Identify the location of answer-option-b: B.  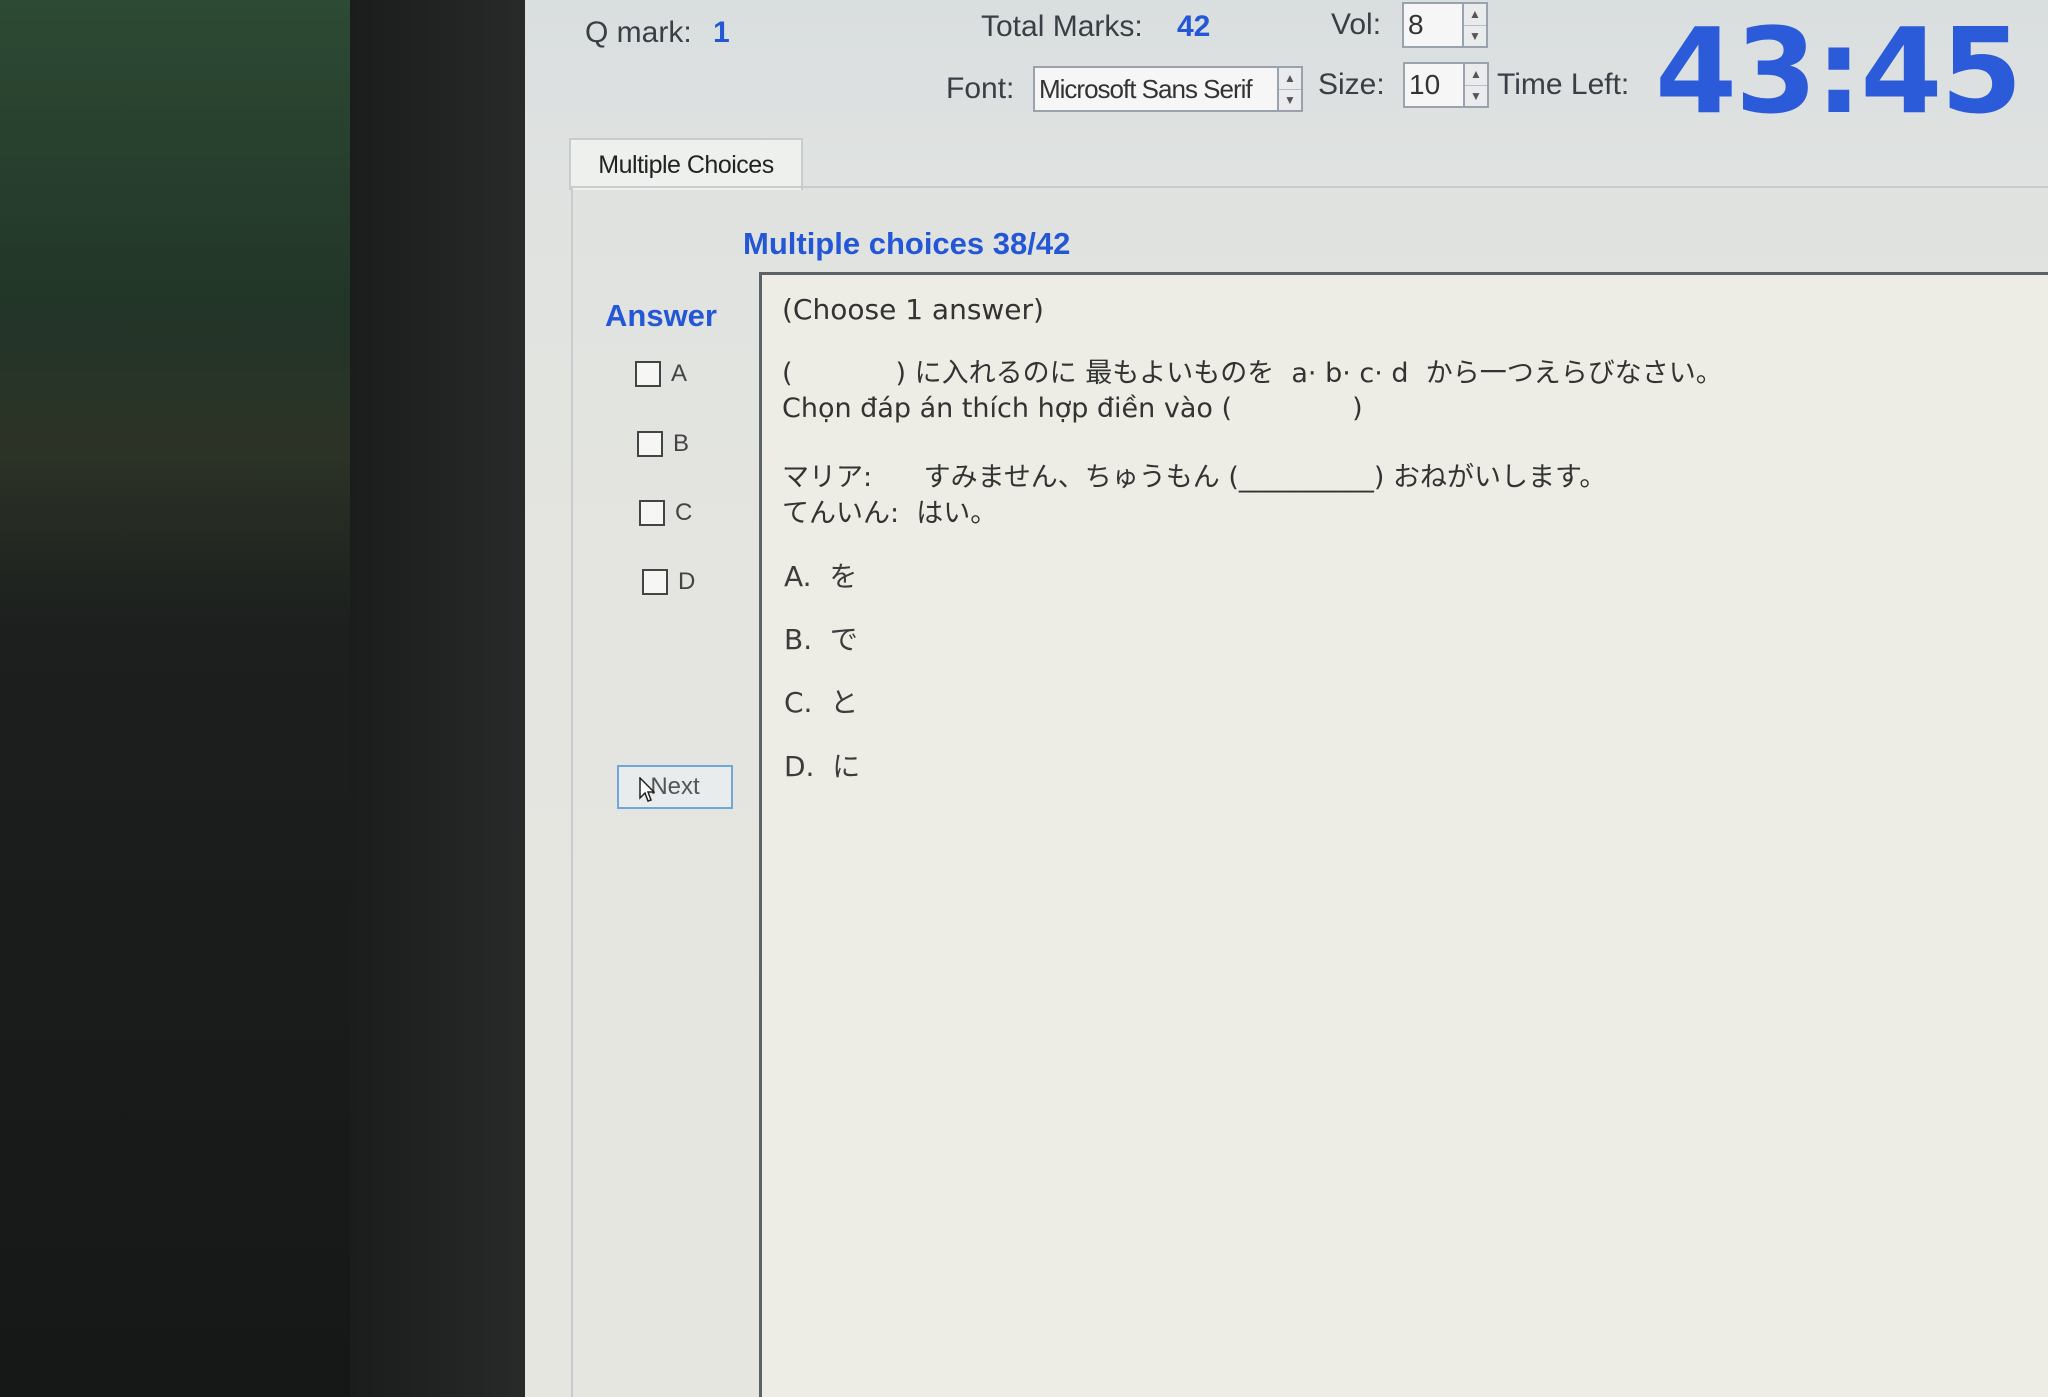
(663, 444).